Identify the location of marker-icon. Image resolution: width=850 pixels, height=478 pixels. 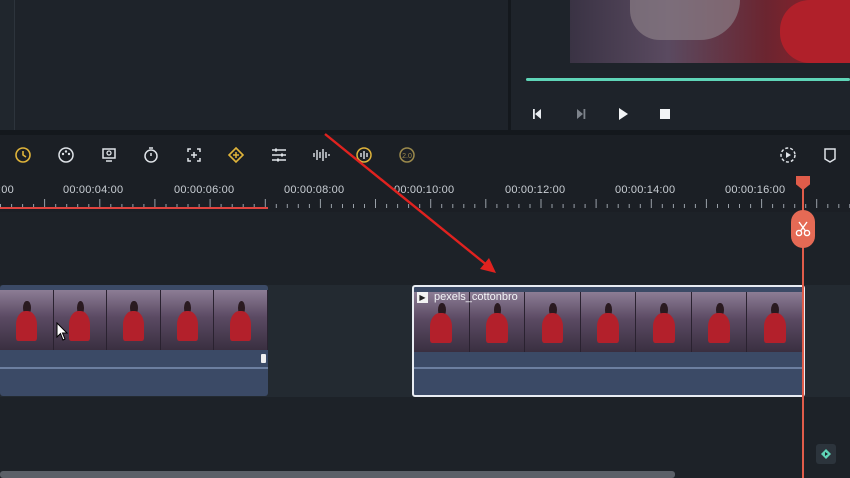
(830, 155).